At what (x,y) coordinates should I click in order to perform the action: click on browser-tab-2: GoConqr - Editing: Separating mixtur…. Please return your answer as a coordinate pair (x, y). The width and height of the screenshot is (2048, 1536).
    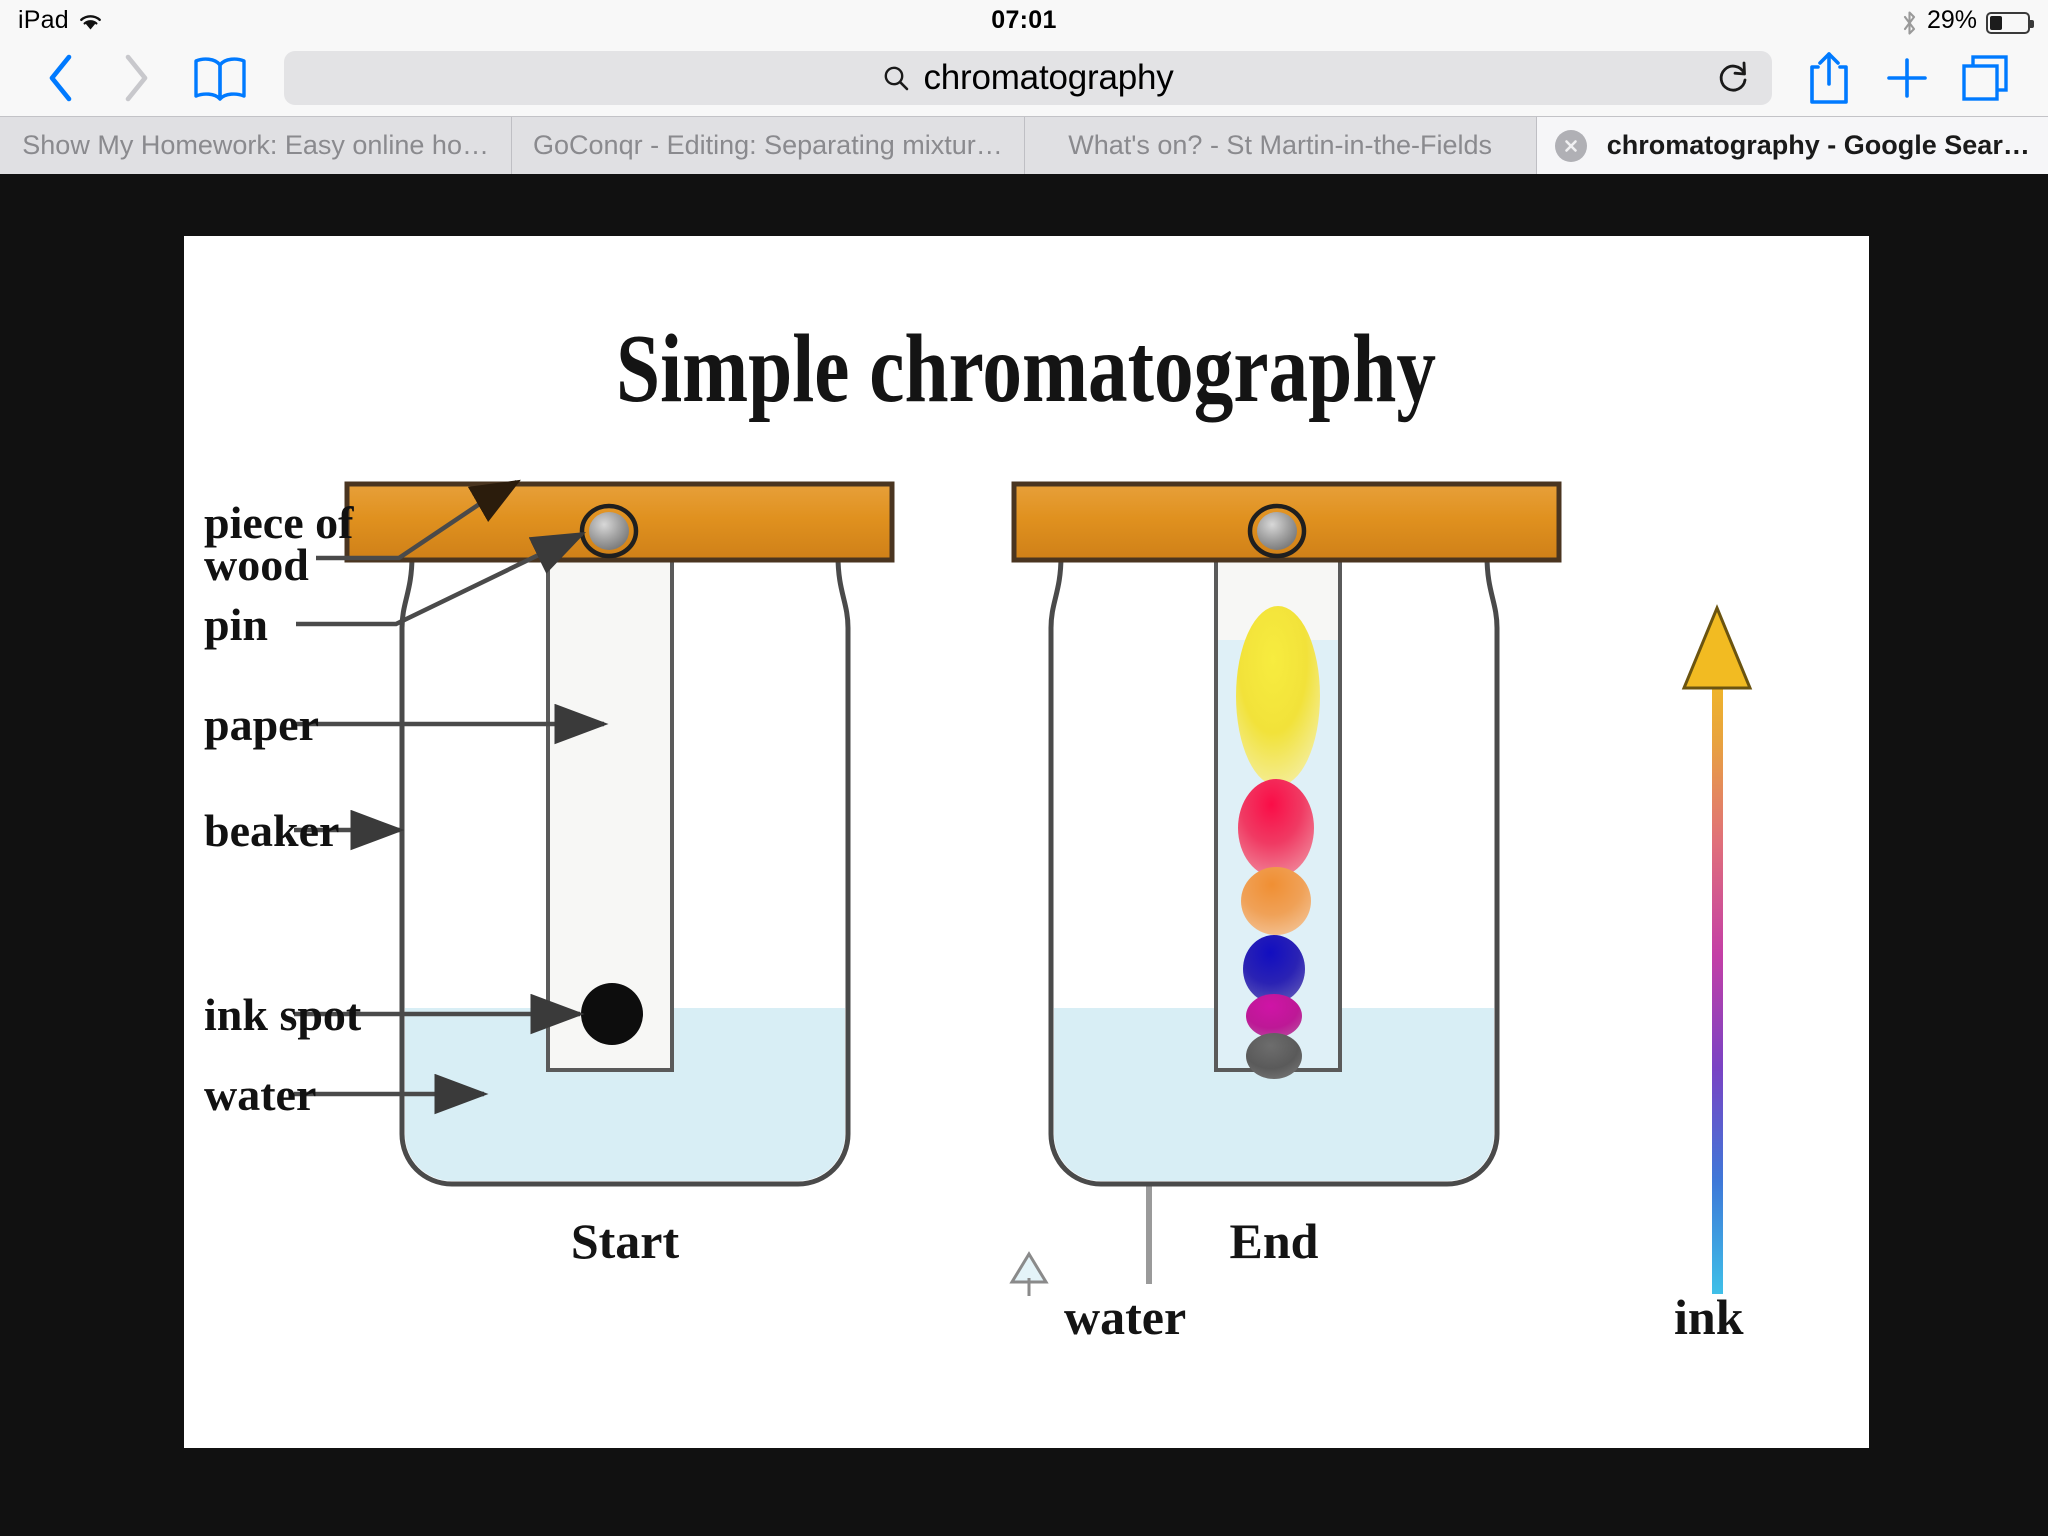
    Looking at the image, I should click on (768, 145).